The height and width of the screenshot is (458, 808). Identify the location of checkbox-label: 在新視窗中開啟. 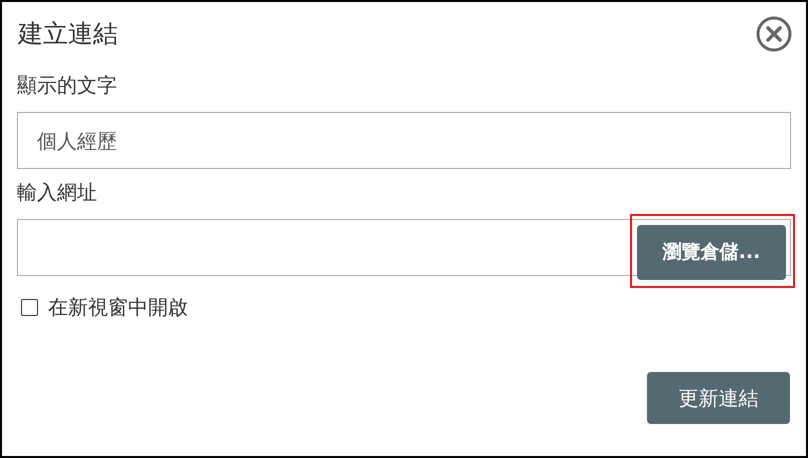
(118, 307).